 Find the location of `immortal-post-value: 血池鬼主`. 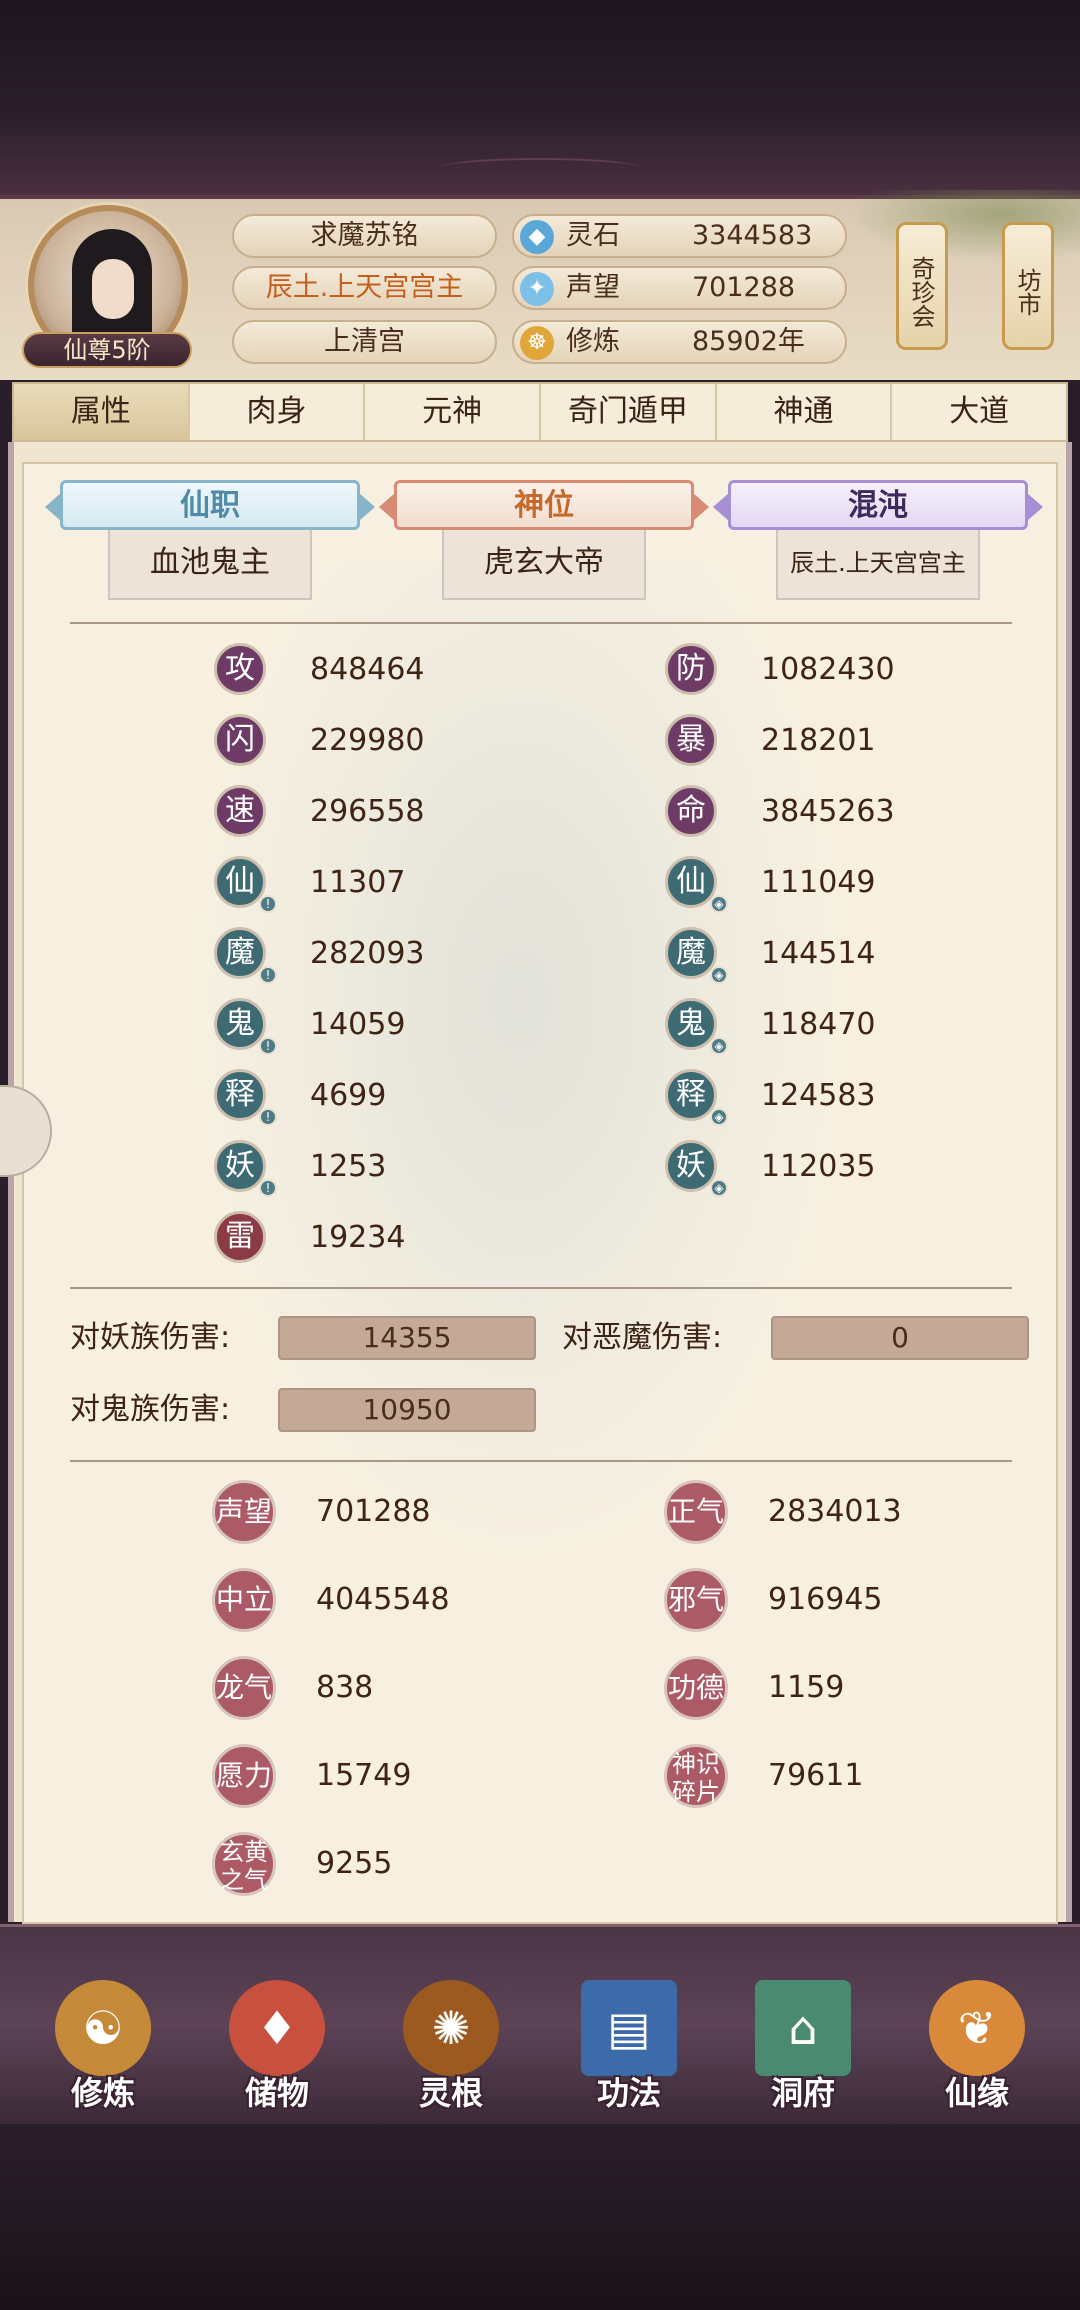

immortal-post-value: 血池鬼主 is located at coordinates (210, 565).